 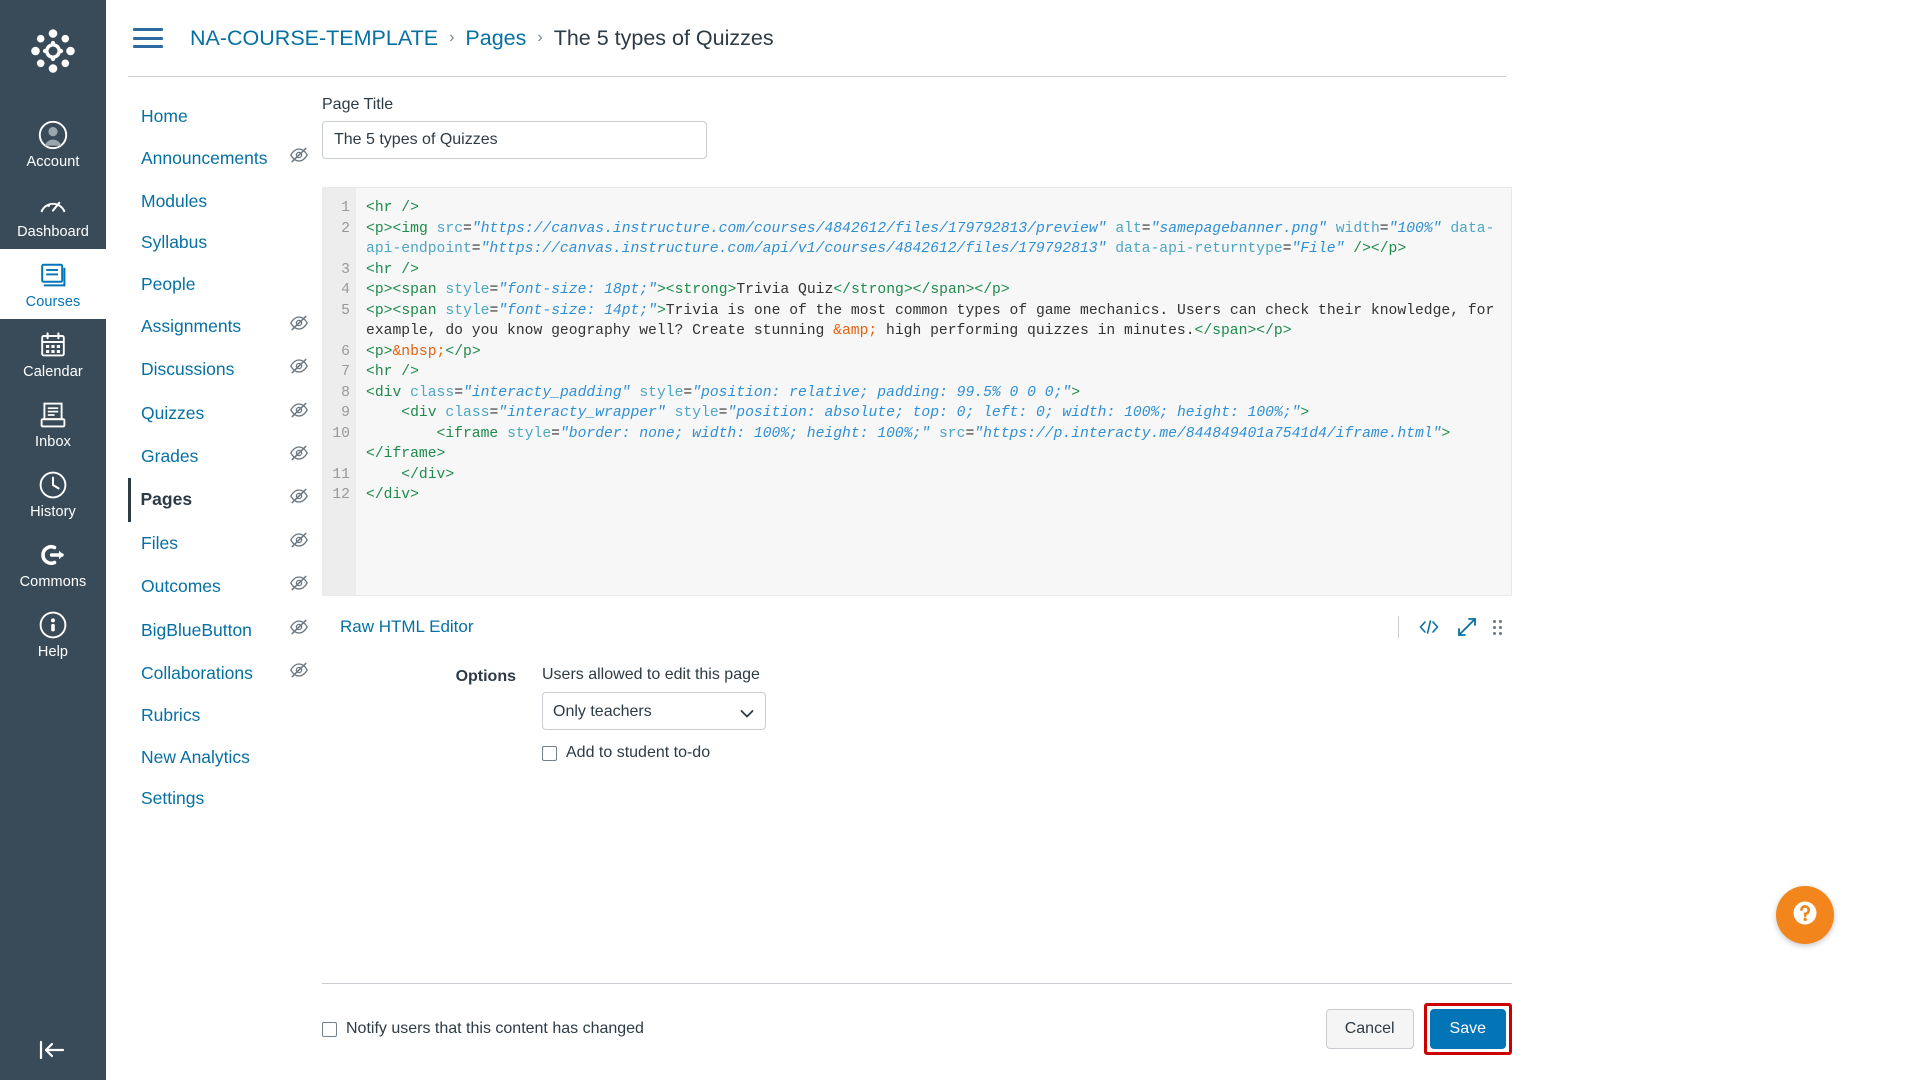 I want to click on course-nav-item-assignments: Assignments, so click(x=220, y=326).